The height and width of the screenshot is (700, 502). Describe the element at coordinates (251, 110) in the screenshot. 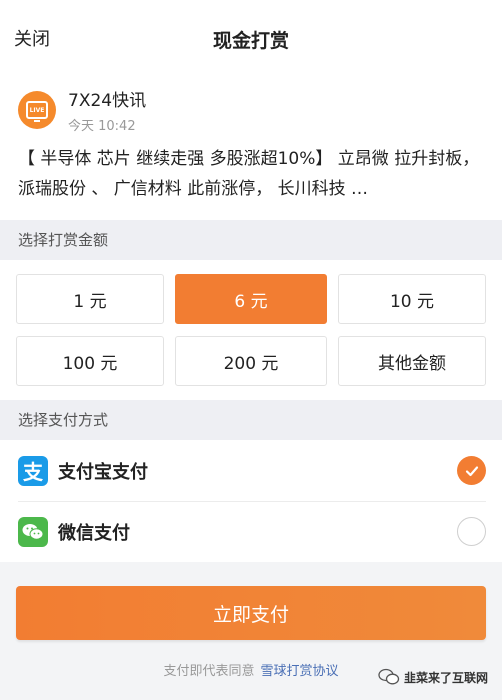

I see `post-header: LIVE 7X24快讯 今天 10:42` at that location.